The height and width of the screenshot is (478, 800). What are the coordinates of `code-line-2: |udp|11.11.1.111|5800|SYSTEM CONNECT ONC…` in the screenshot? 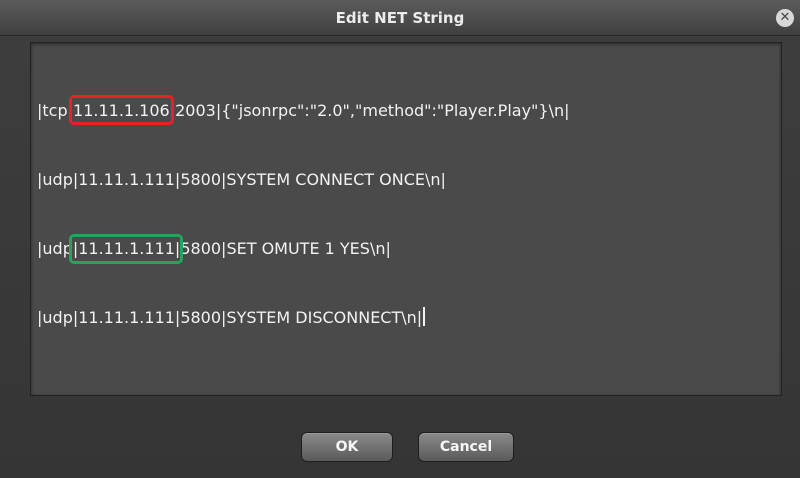 It's located at (303, 179).